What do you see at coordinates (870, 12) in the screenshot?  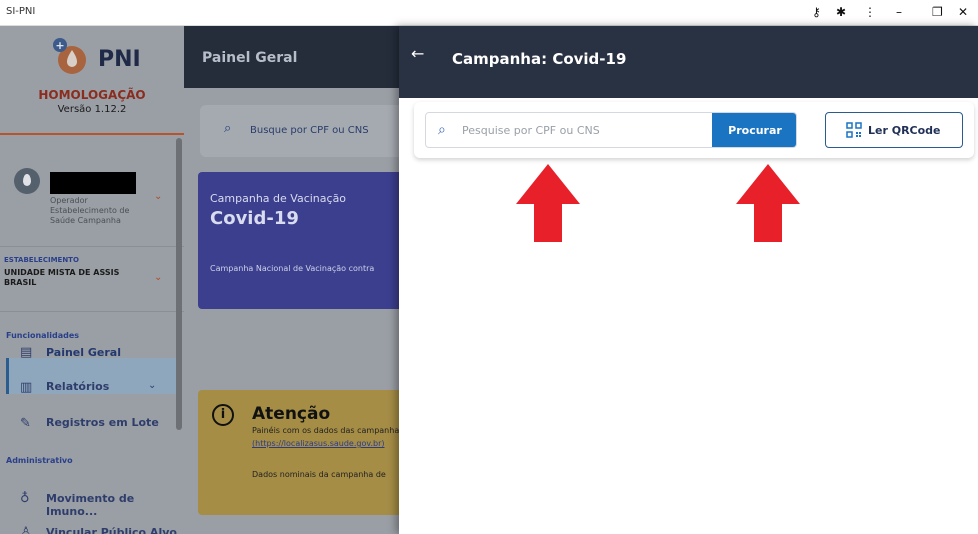 I see `more-menu-icon: ⋮` at bounding box center [870, 12].